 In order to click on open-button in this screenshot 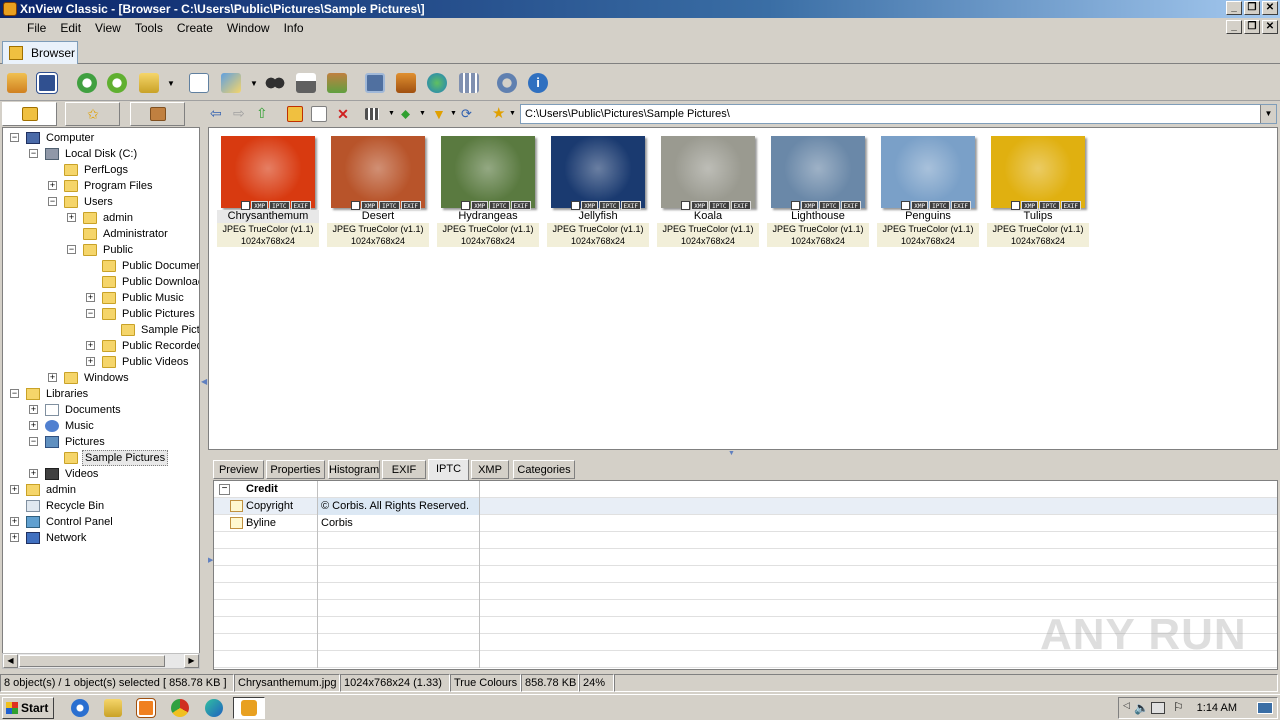, I will do `click(149, 83)`.